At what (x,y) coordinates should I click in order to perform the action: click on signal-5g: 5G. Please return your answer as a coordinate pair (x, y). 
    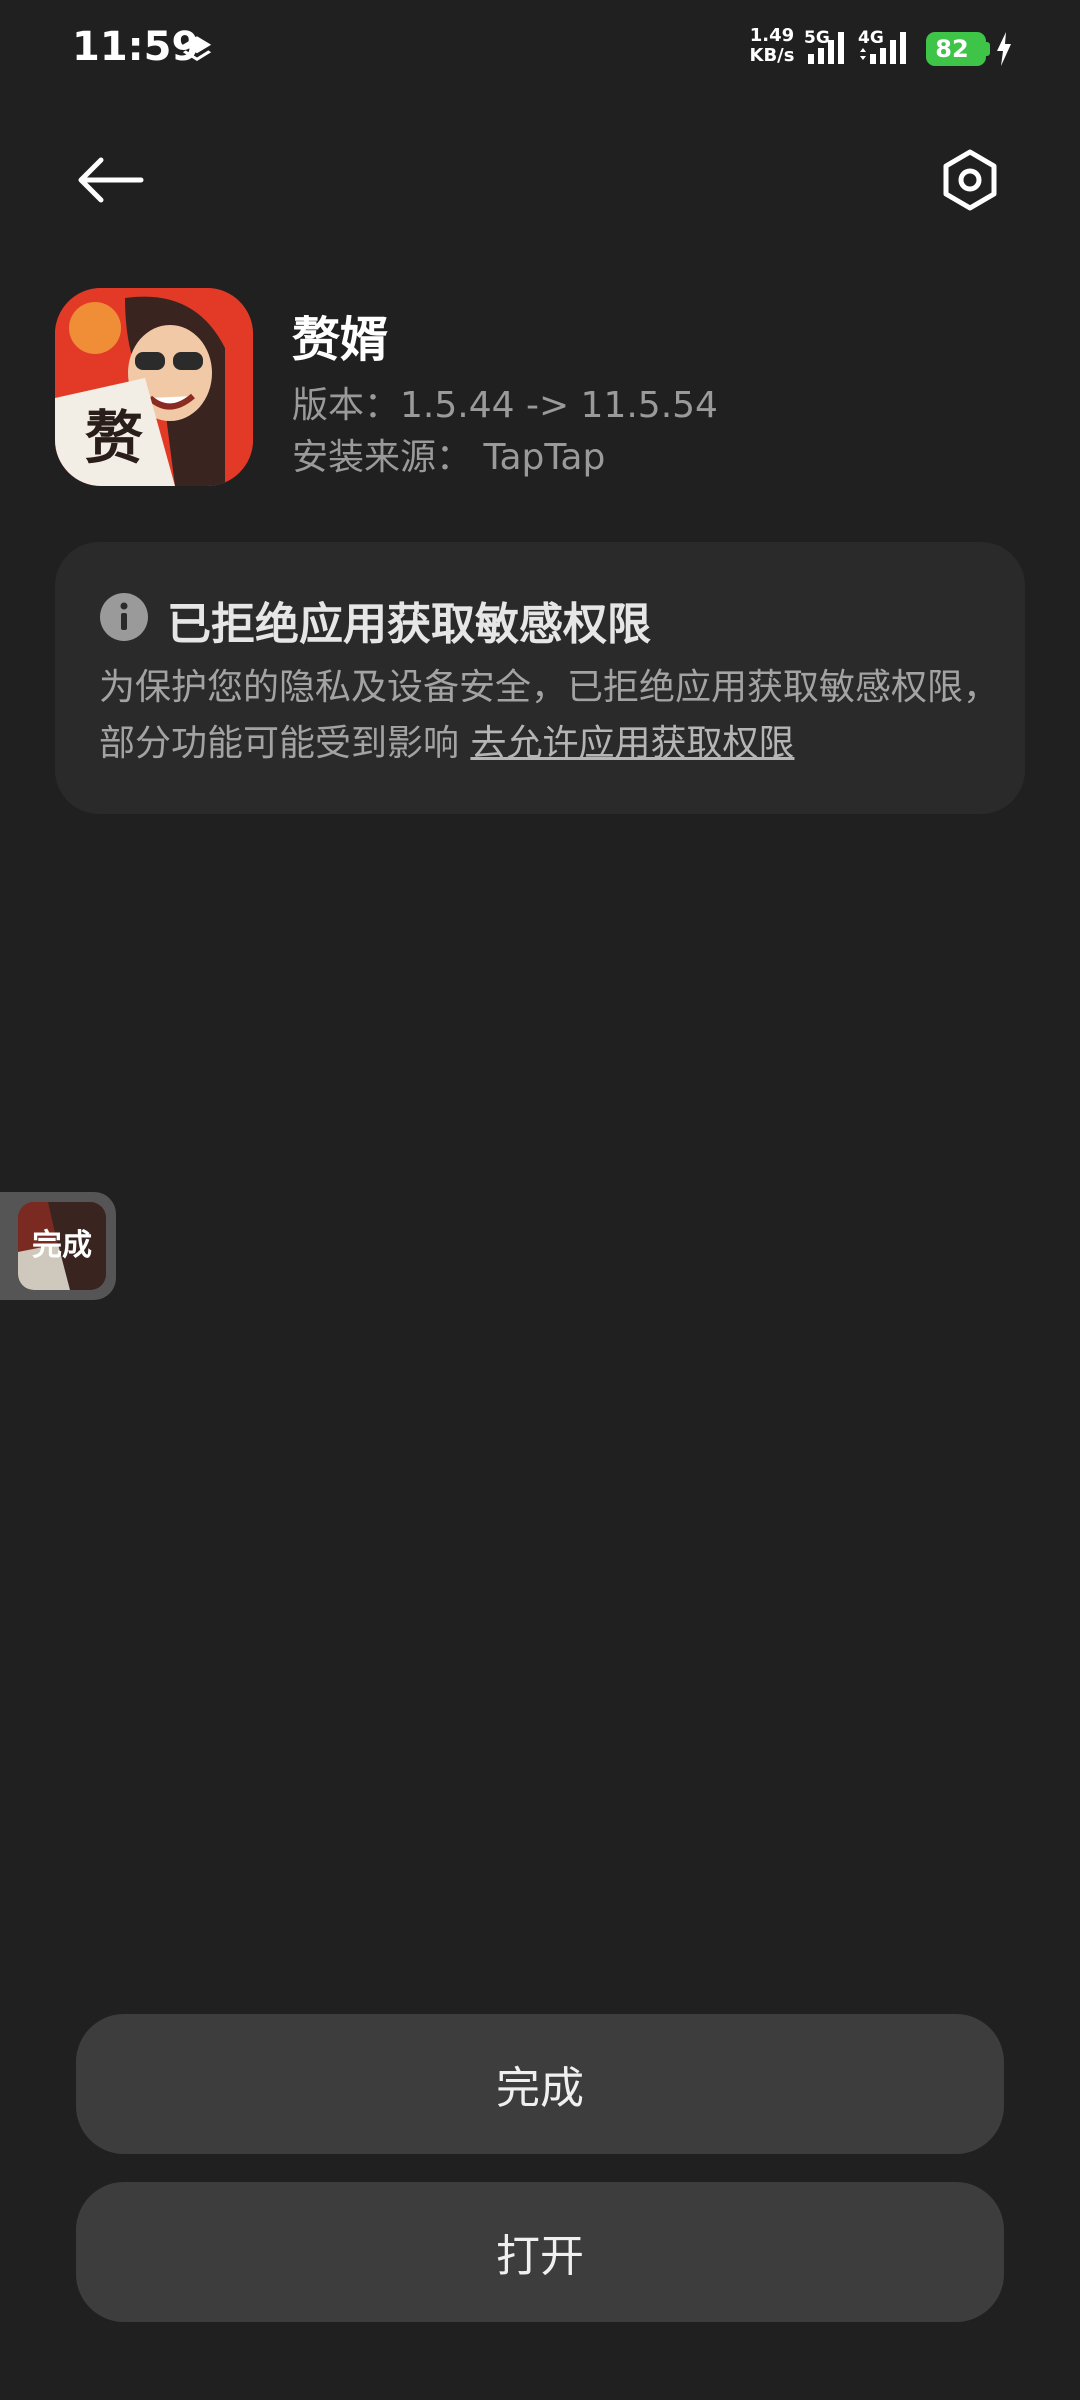
    Looking at the image, I should click on (828, 48).